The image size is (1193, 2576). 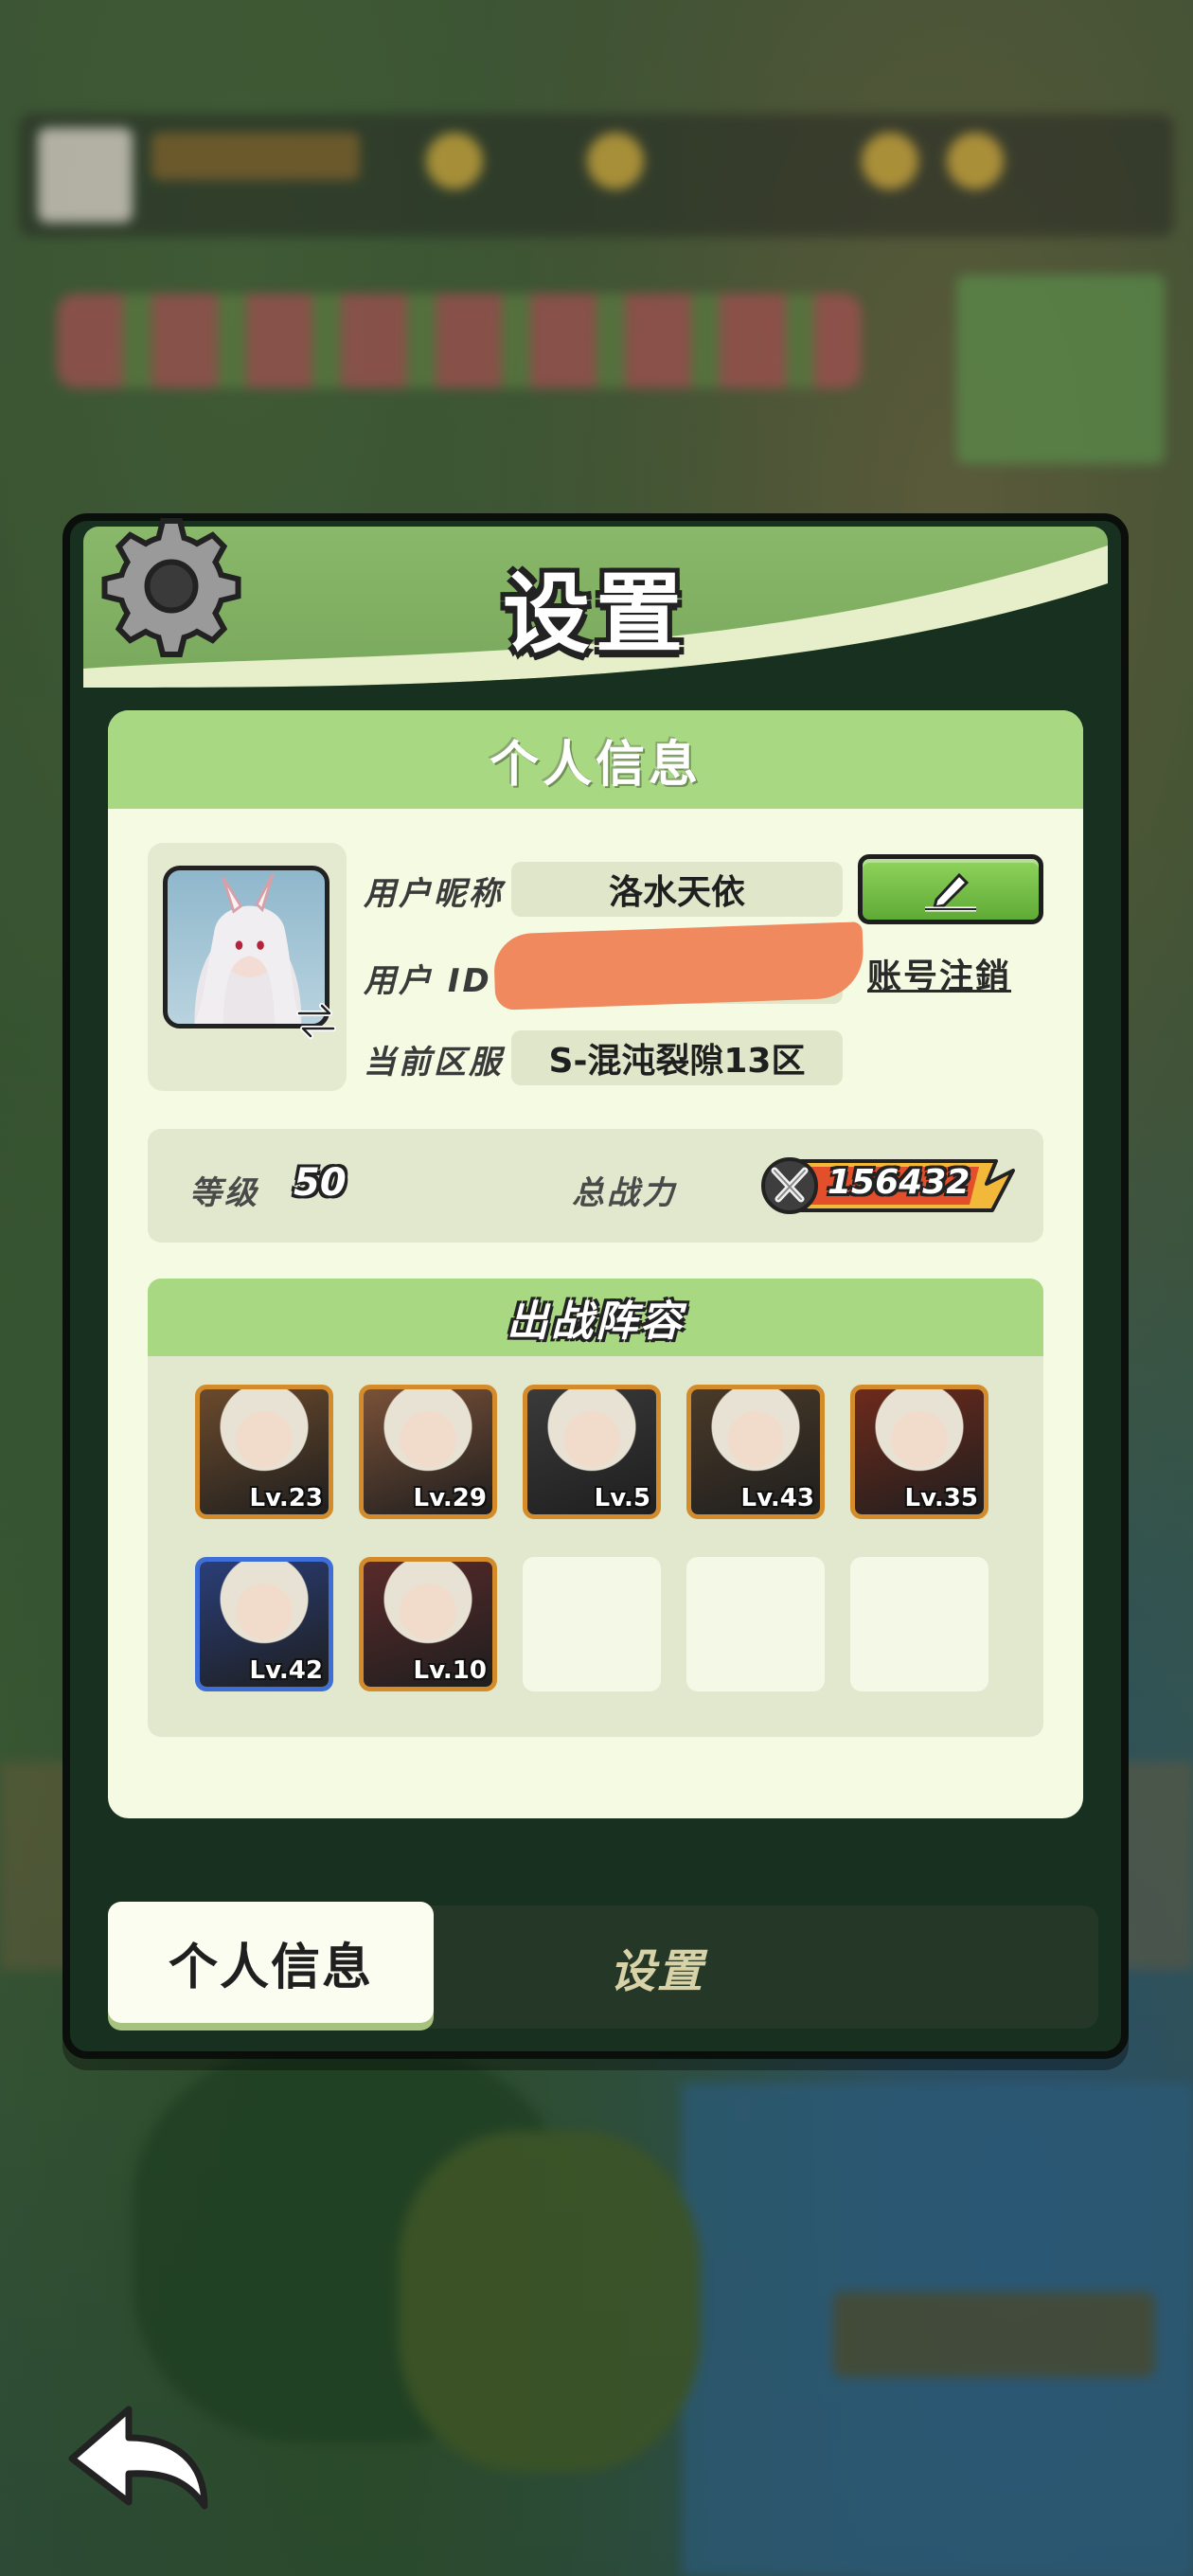 I want to click on hero-slot: Lv.23, so click(x=264, y=1452).